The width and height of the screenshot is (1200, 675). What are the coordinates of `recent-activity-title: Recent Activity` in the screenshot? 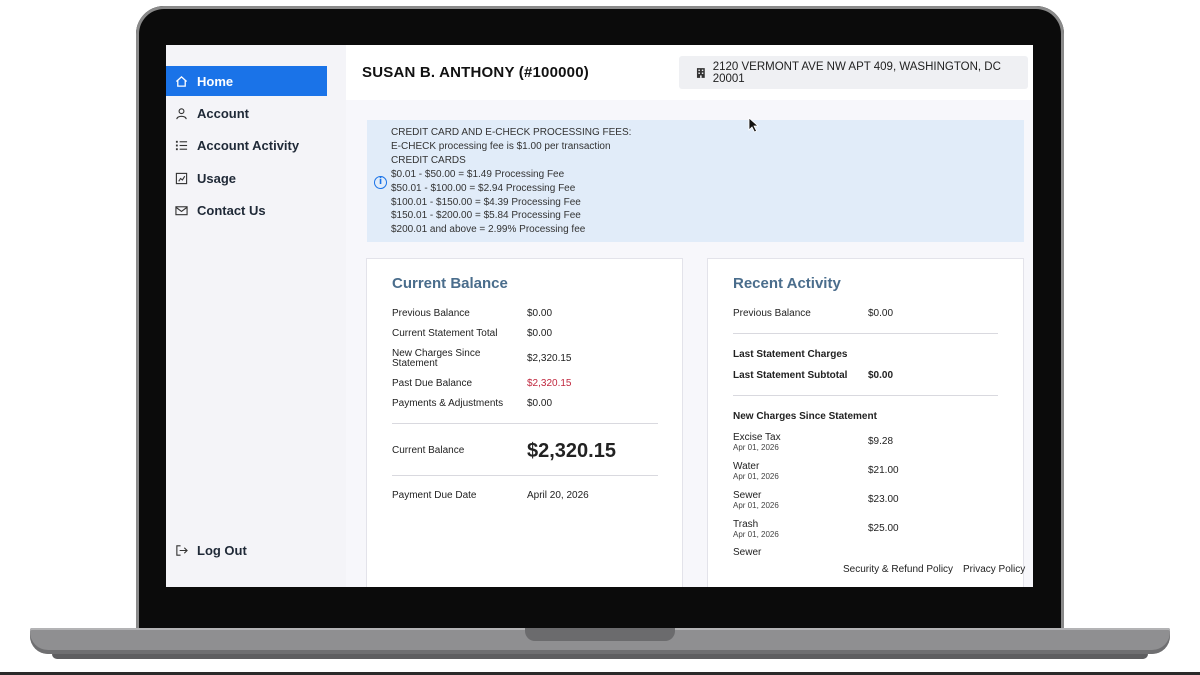 It's located at (787, 283).